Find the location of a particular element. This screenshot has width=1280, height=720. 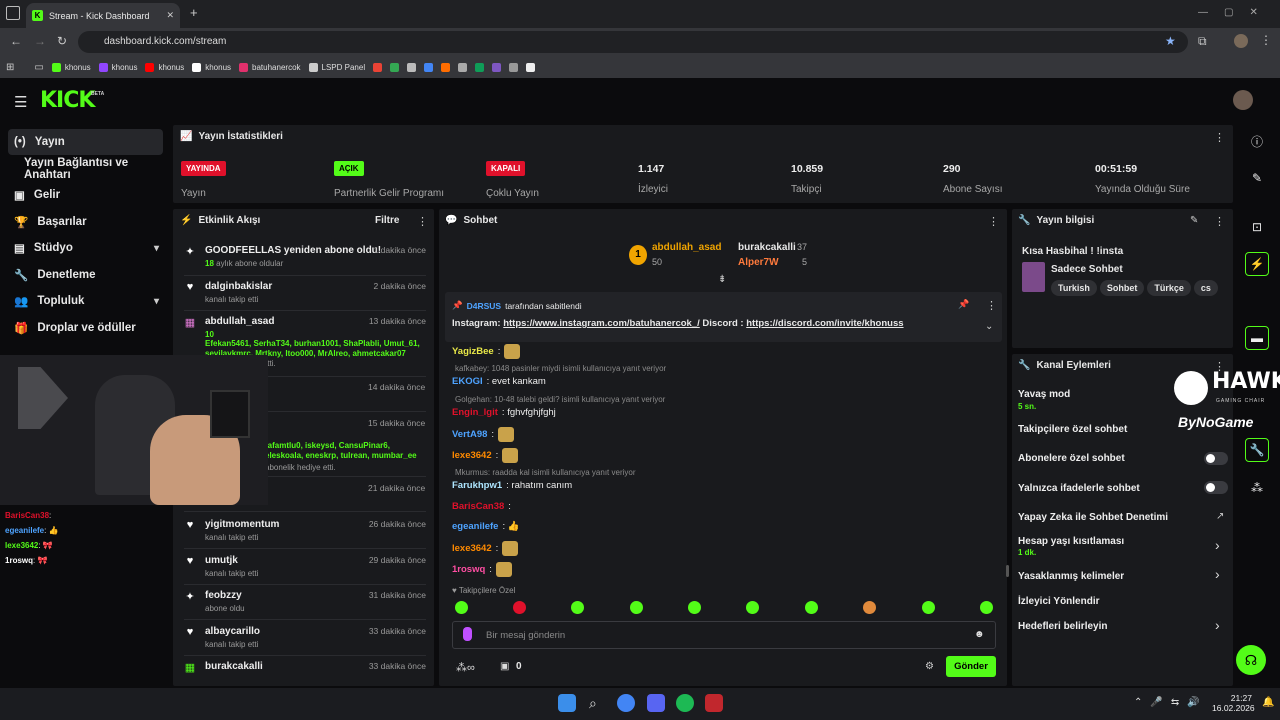

collapse-leaderboard-icon: ⇟ is located at coordinates (722, 279).